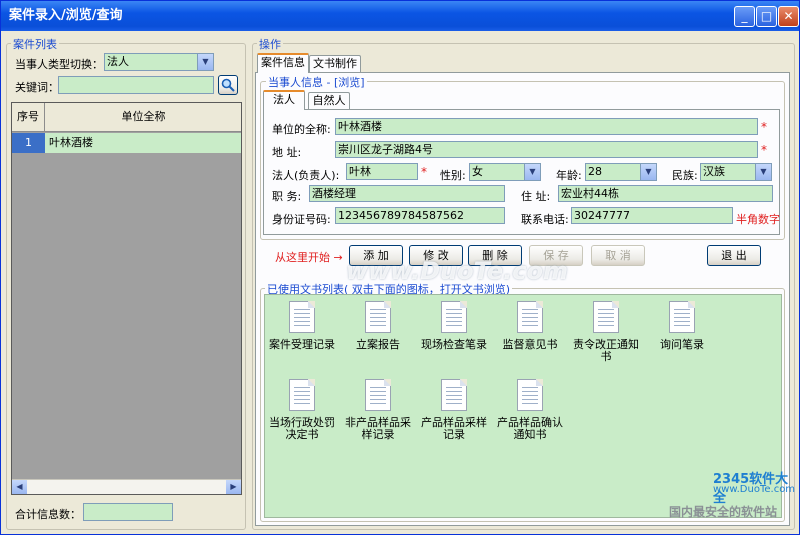  Describe the element at coordinates (19, 487) in the screenshot. I see `scroll-left-icon: ◀` at that location.